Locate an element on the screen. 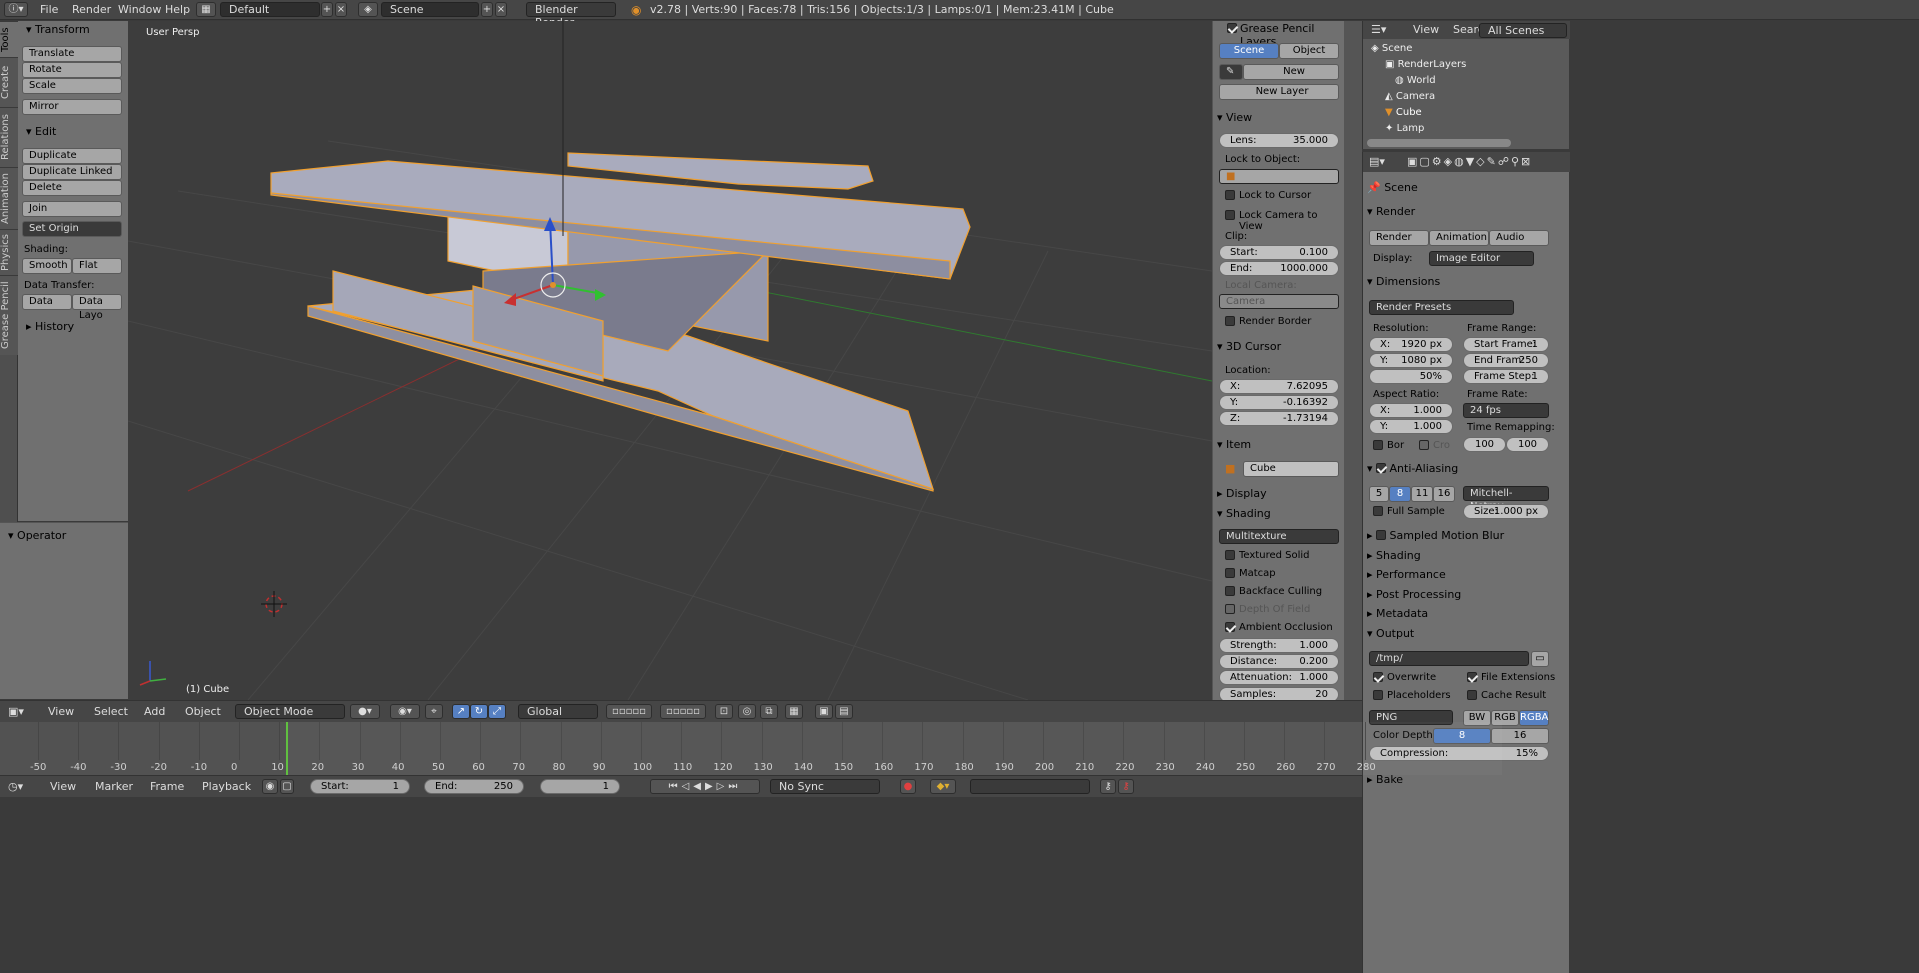 The width and height of the screenshot is (1919, 973). viewport-editor-icon: ▣▾ is located at coordinates (16, 712).